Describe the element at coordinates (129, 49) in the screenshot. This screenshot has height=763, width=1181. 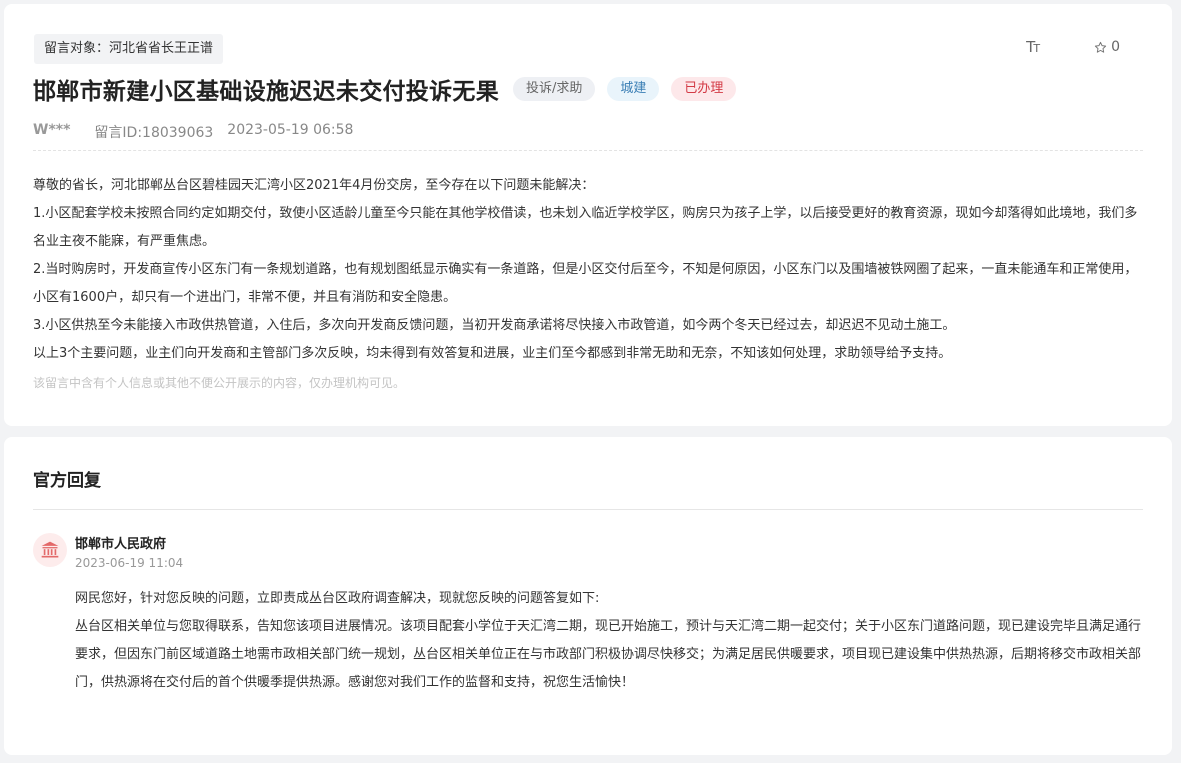
I see `message-target: 留言对象：河北省省长王正谱` at that location.